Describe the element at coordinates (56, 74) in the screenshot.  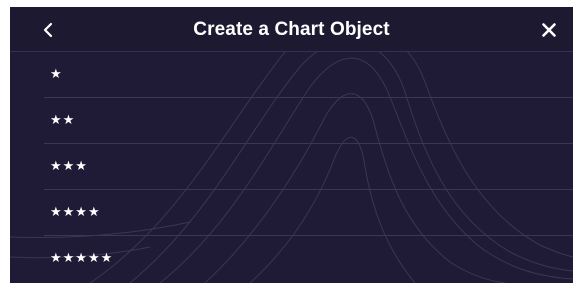
I see `star-rating-label: ★` at that location.